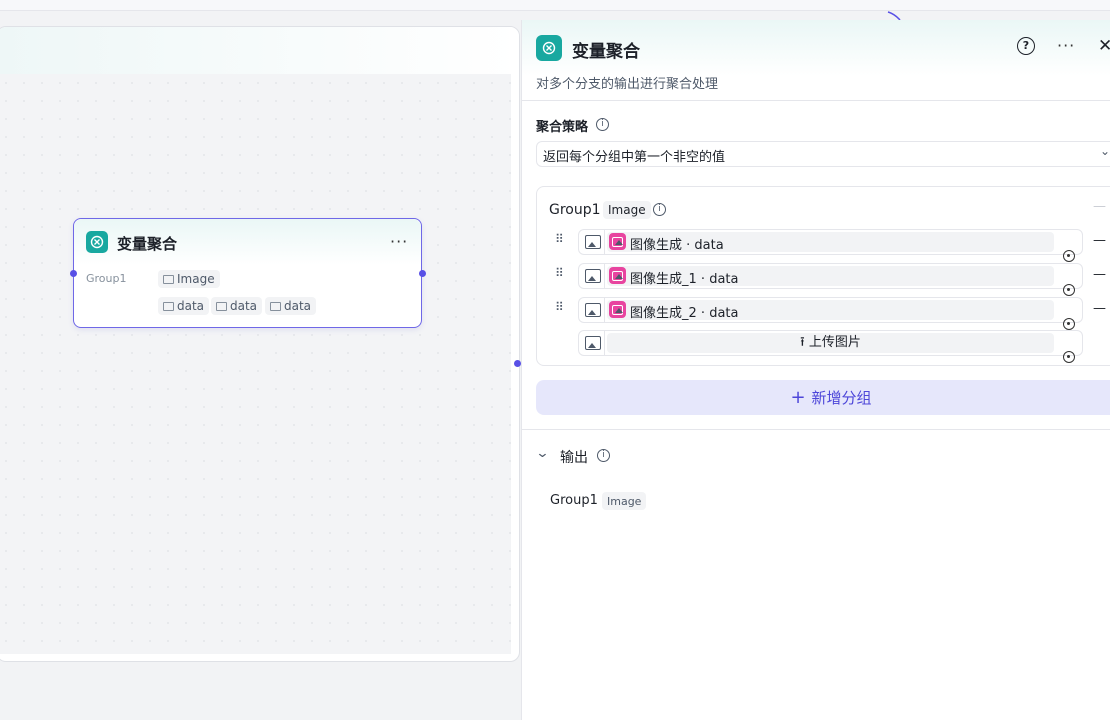 Image resolution: width=1110 pixels, height=720 pixels. What do you see at coordinates (399, 241) in the screenshot?
I see `node-more-icon: ···` at bounding box center [399, 241].